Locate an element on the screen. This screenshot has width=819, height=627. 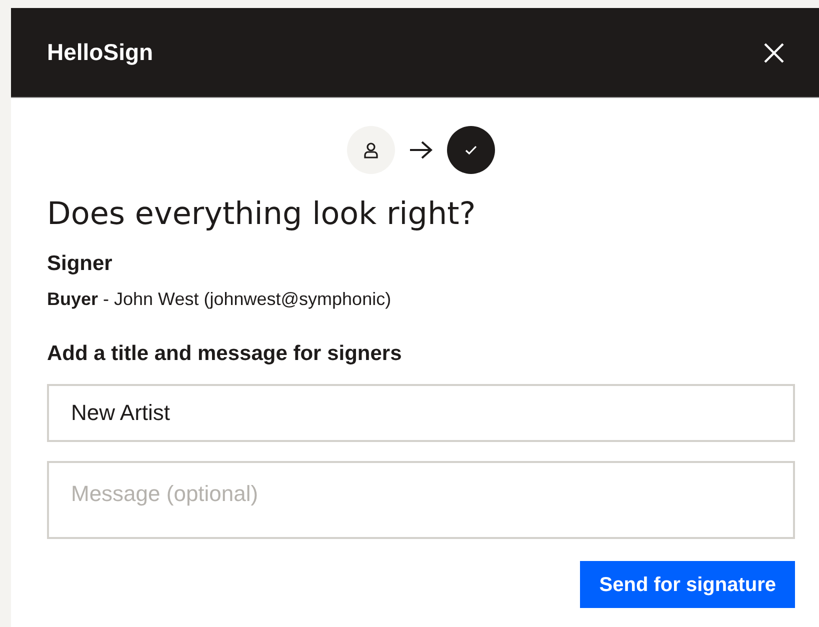
close-icon is located at coordinates (774, 53).